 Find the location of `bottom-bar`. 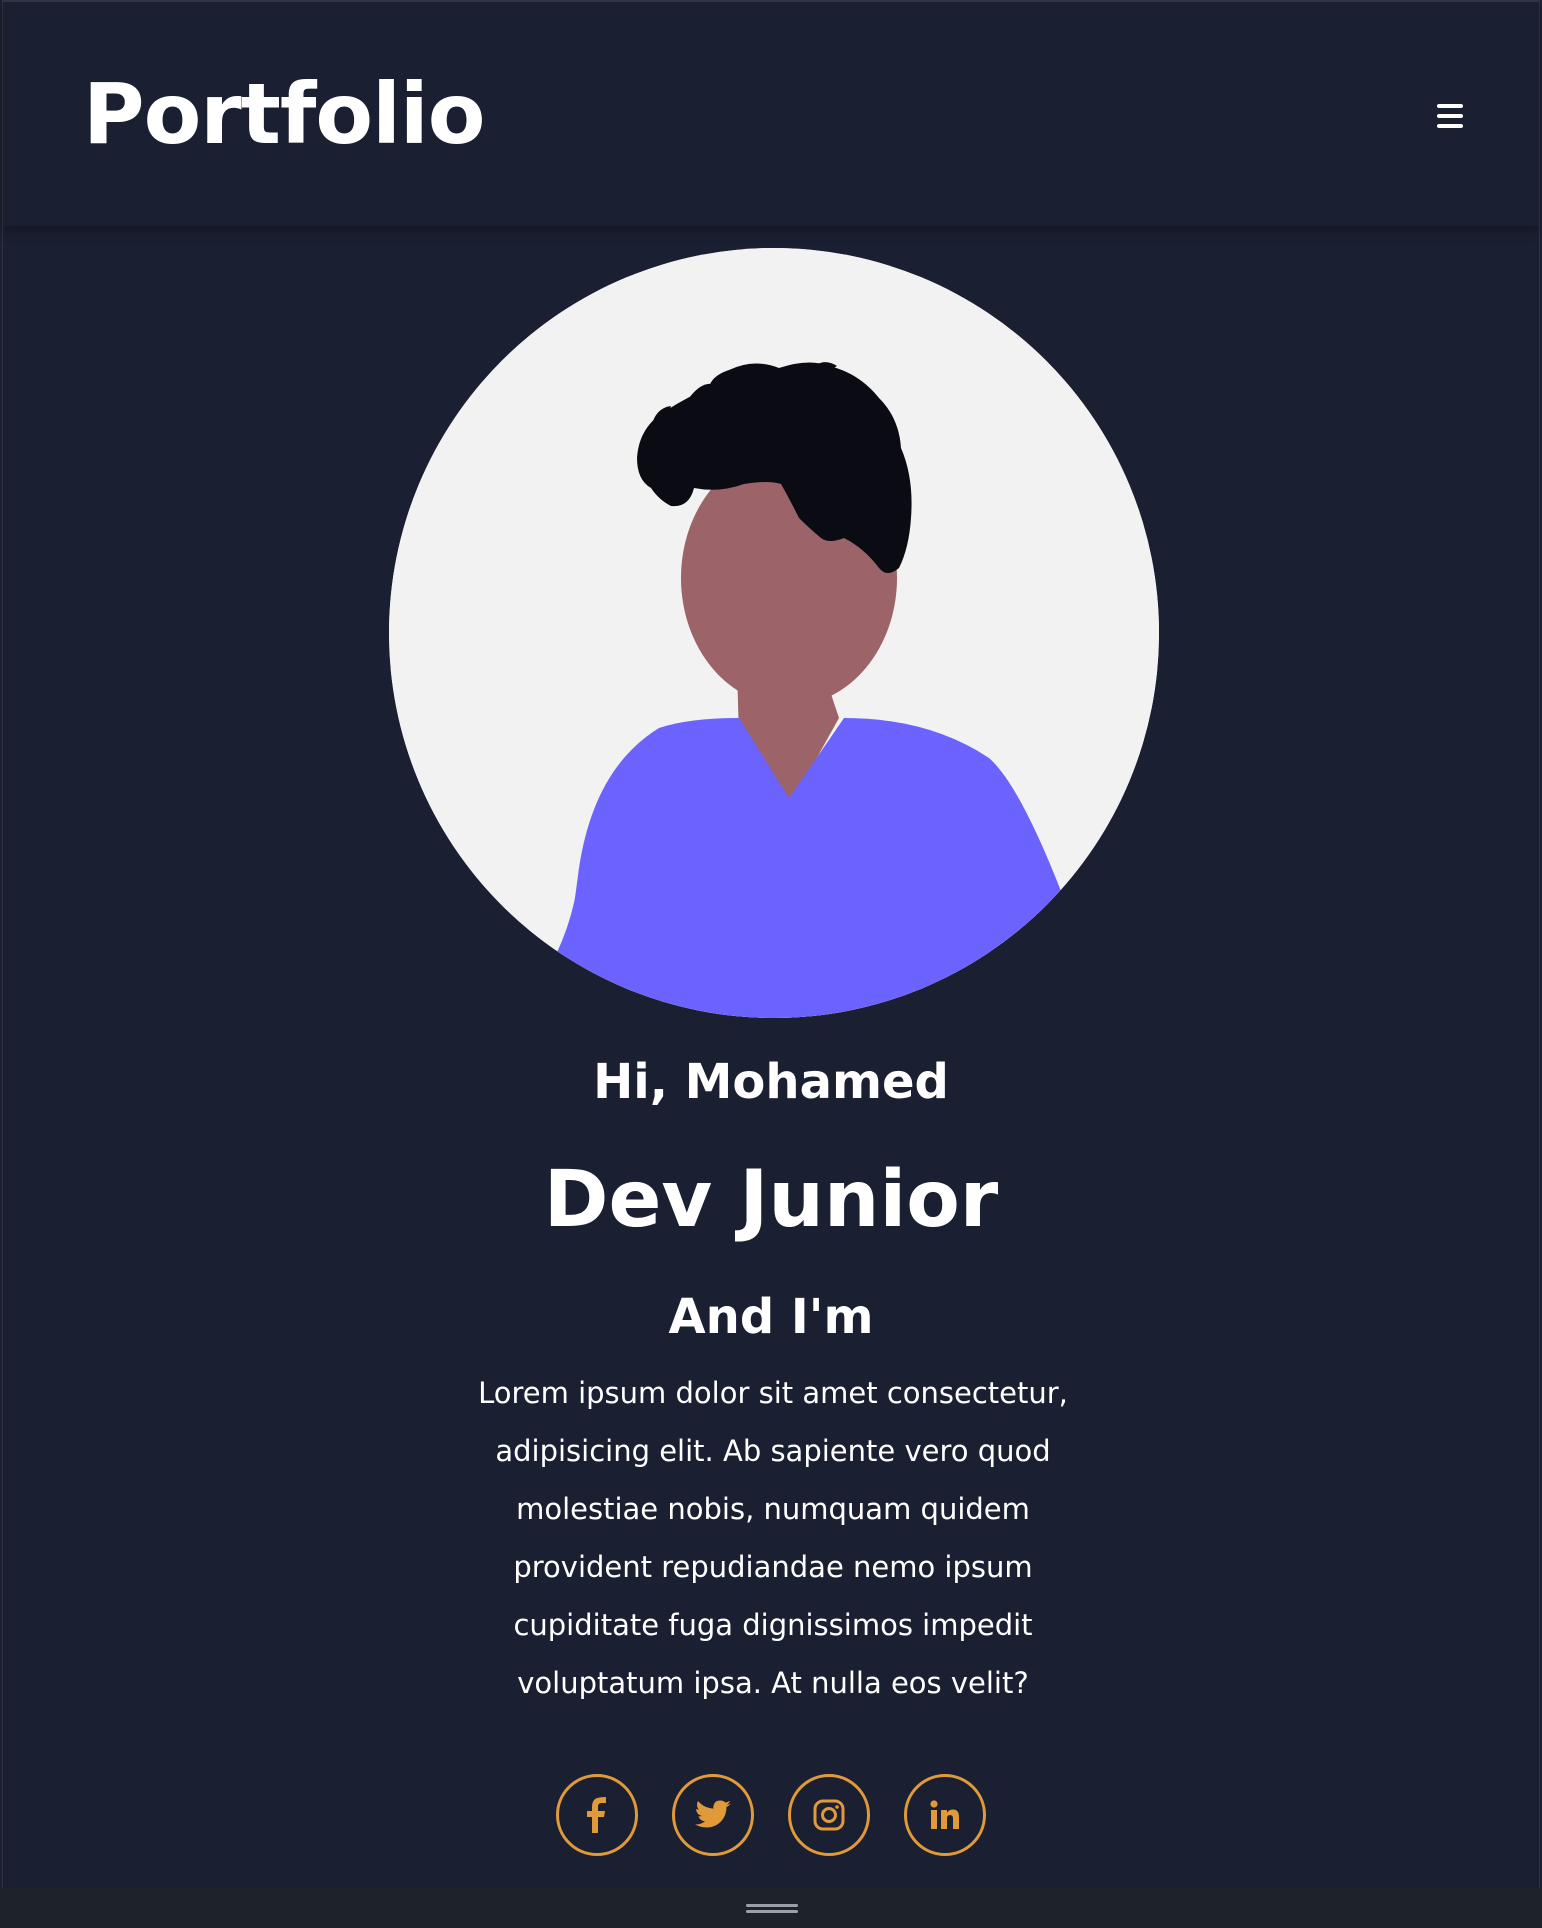

bottom-bar is located at coordinates (771, 1908).